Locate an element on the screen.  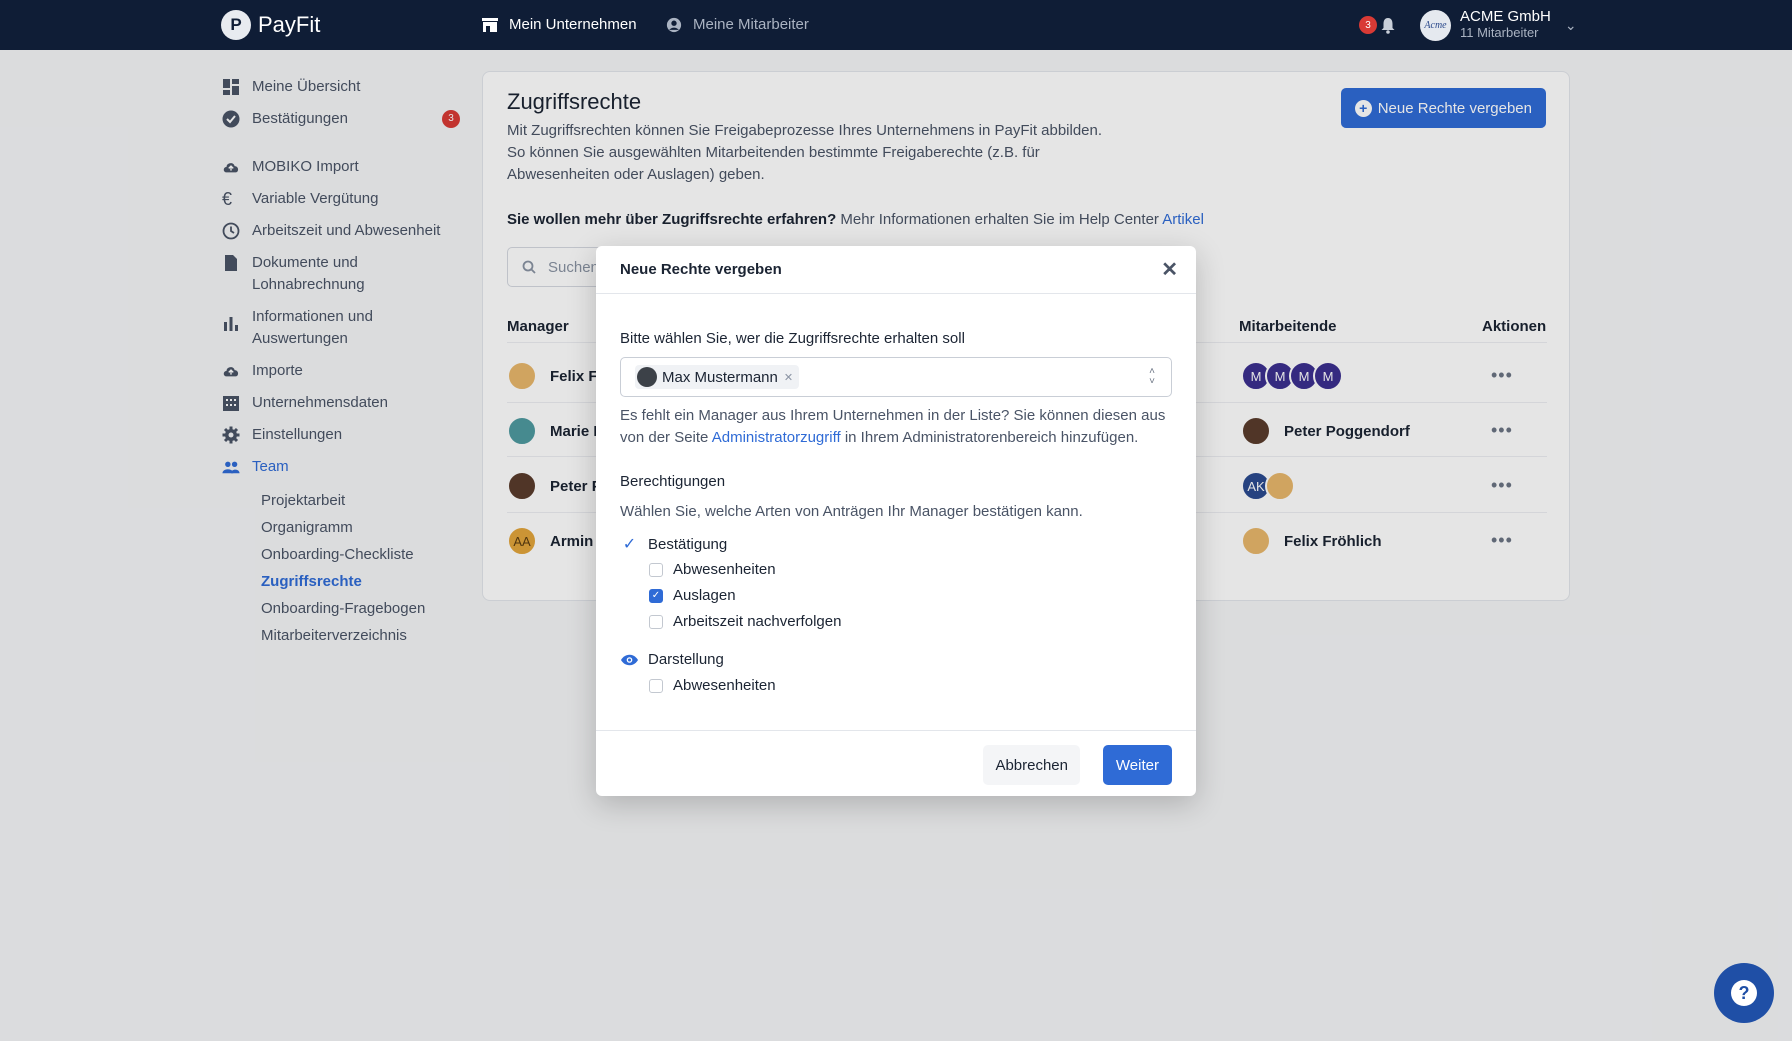
company-name: ACME GmbH is located at coordinates (1505, 16).